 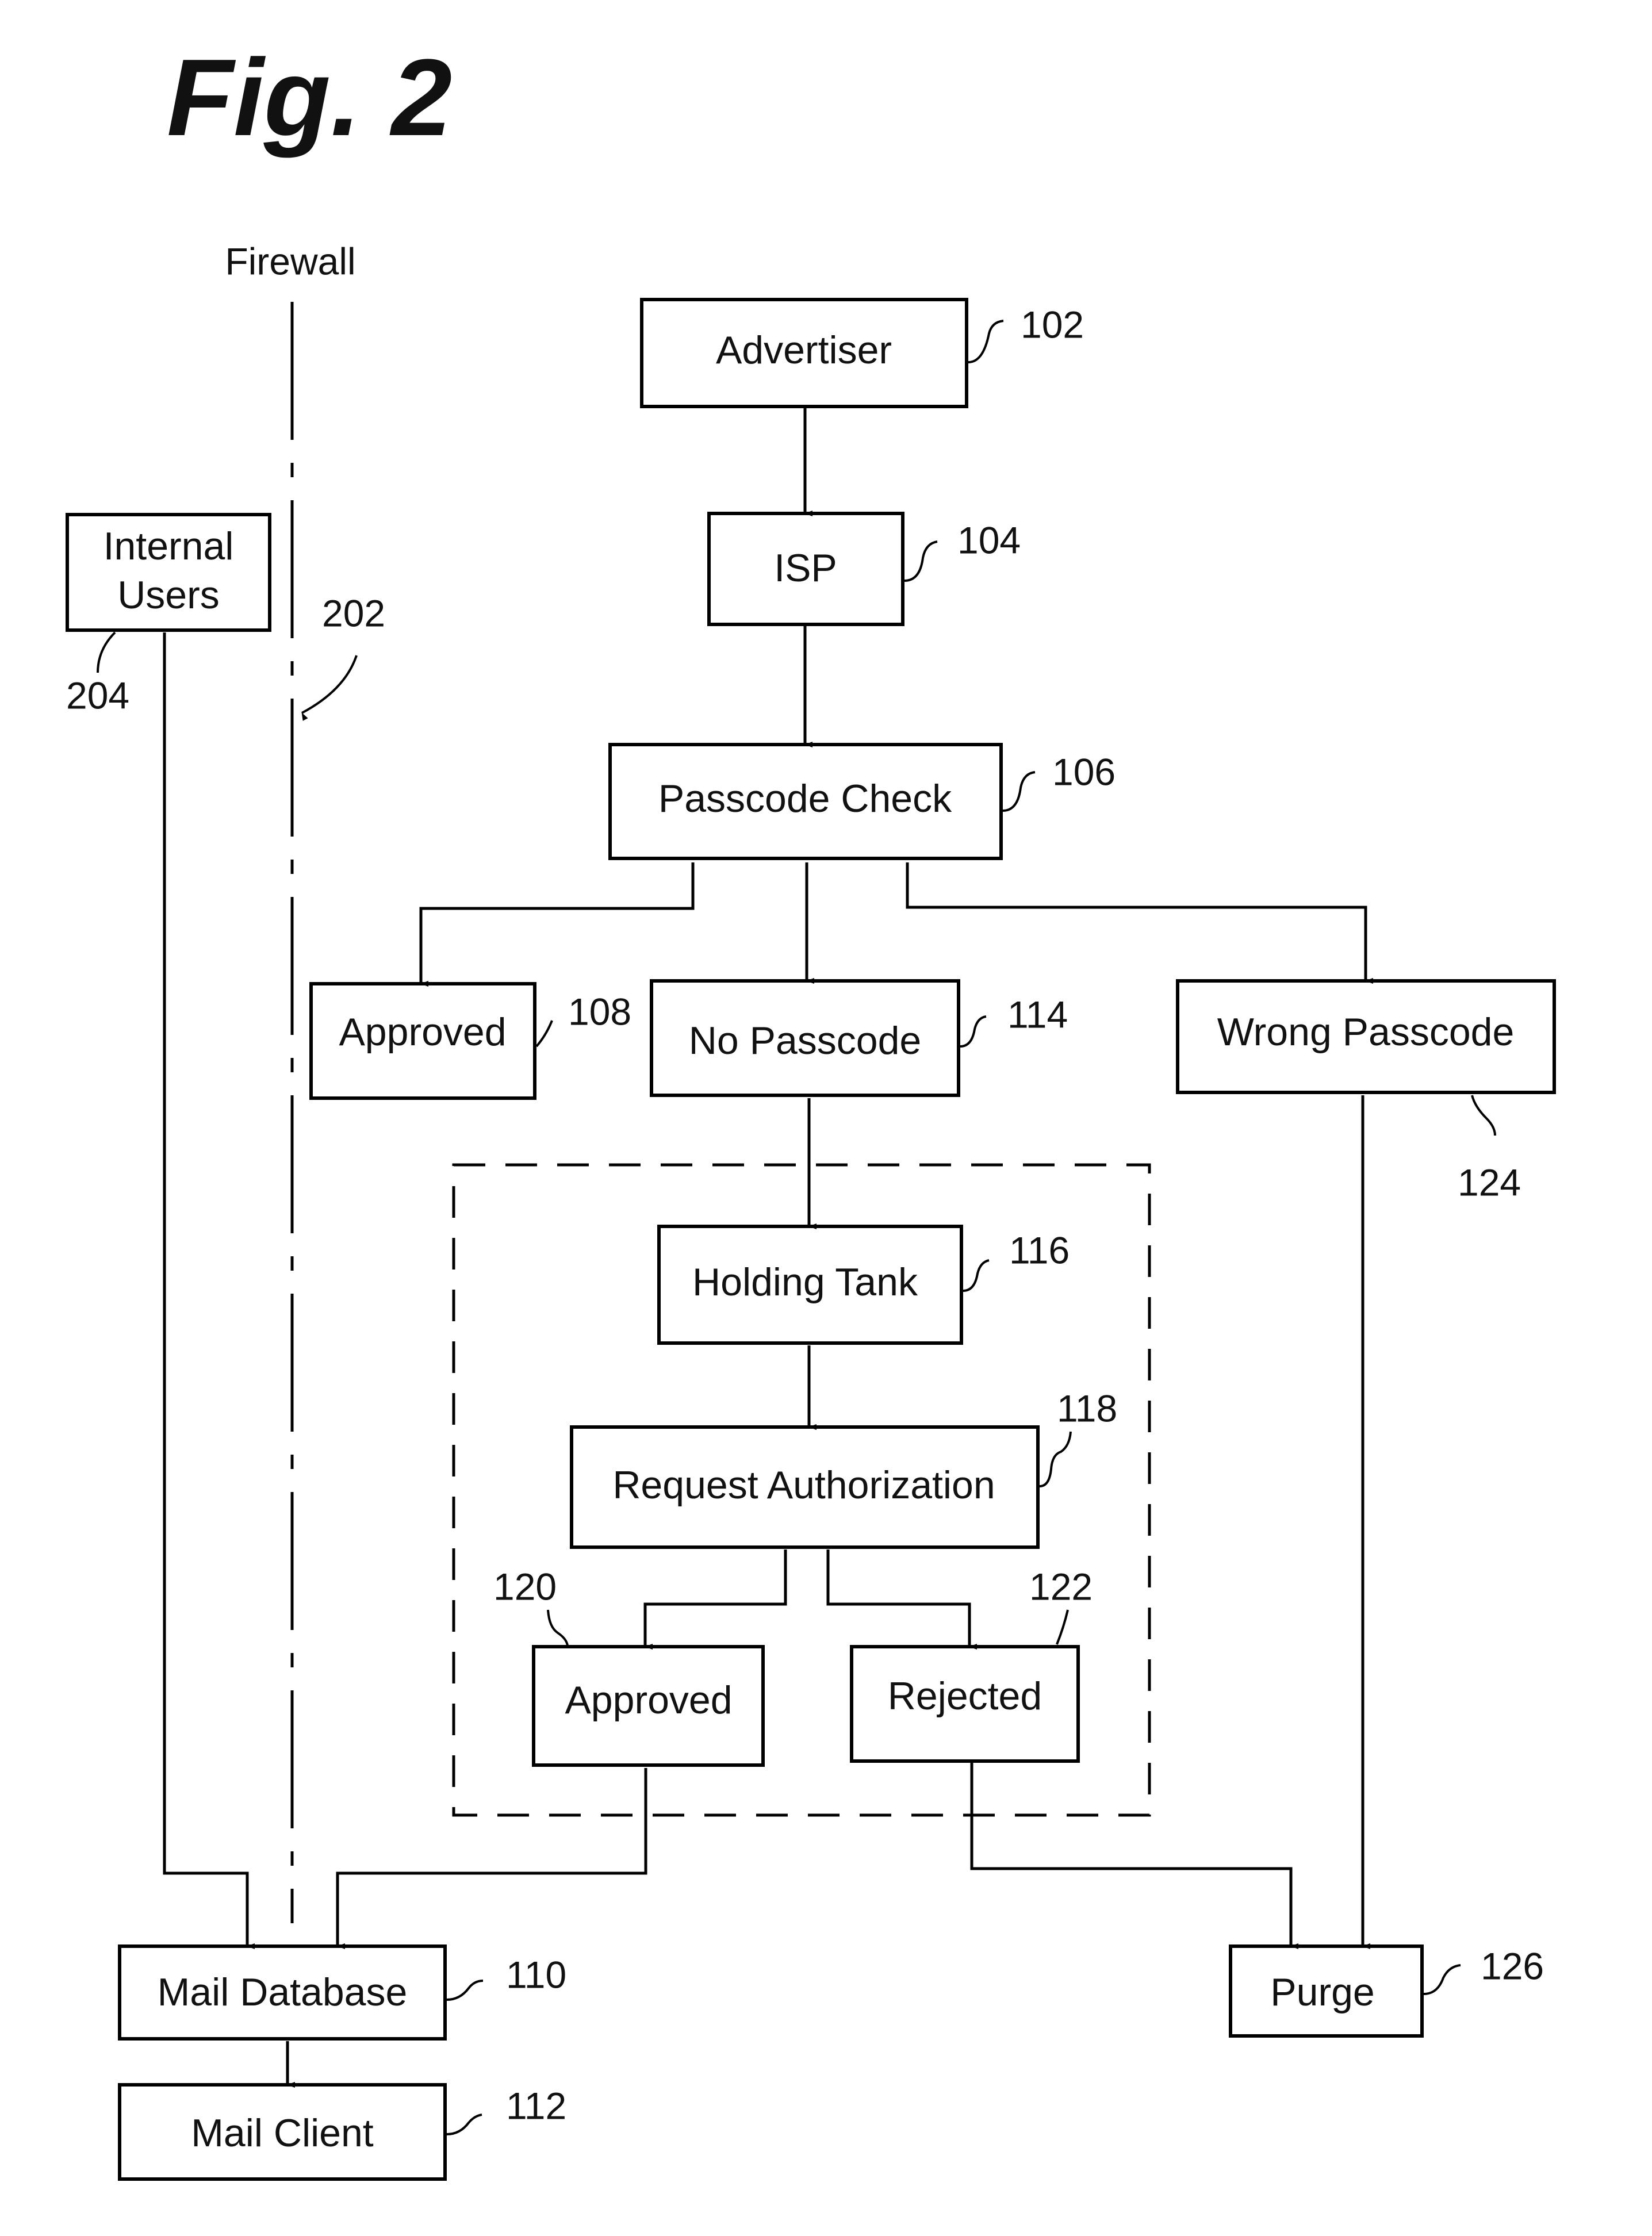 What do you see at coordinates (1366, 1032) in the screenshot?
I see `wrong-passcode-label: Wrong Passcode` at bounding box center [1366, 1032].